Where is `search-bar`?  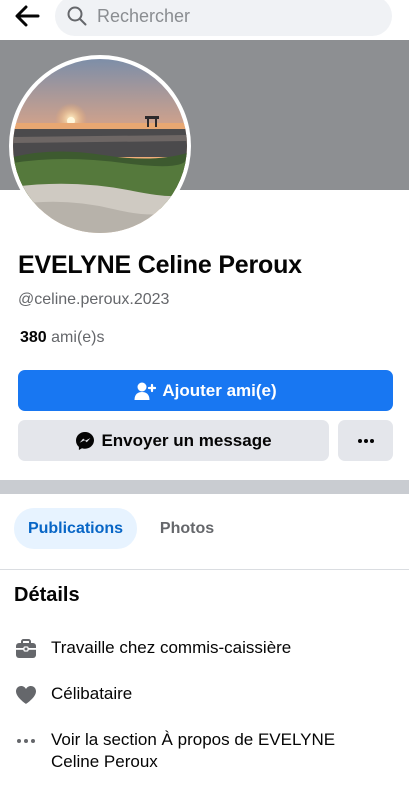
search-bar is located at coordinates (223, 18).